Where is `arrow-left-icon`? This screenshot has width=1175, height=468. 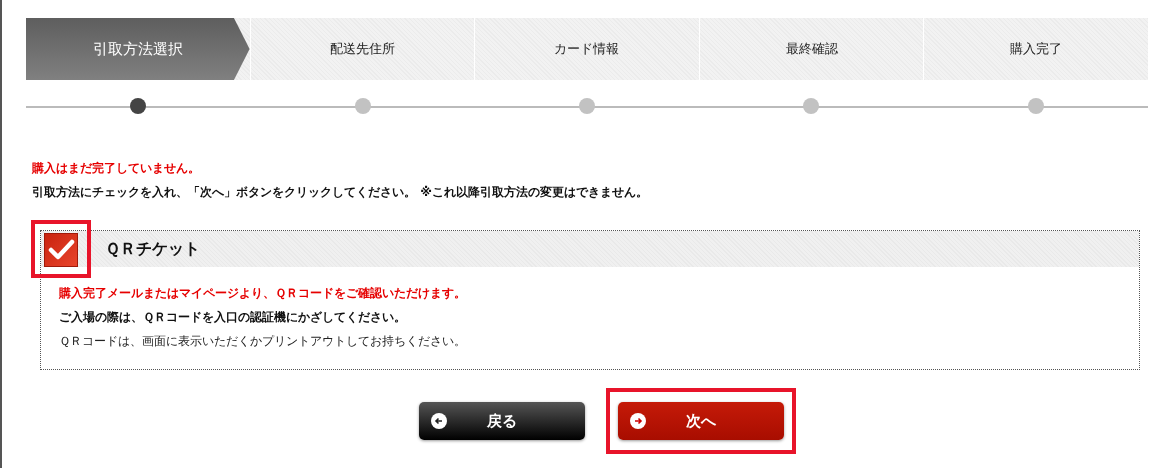
arrow-left-icon is located at coordinates (438, 421).